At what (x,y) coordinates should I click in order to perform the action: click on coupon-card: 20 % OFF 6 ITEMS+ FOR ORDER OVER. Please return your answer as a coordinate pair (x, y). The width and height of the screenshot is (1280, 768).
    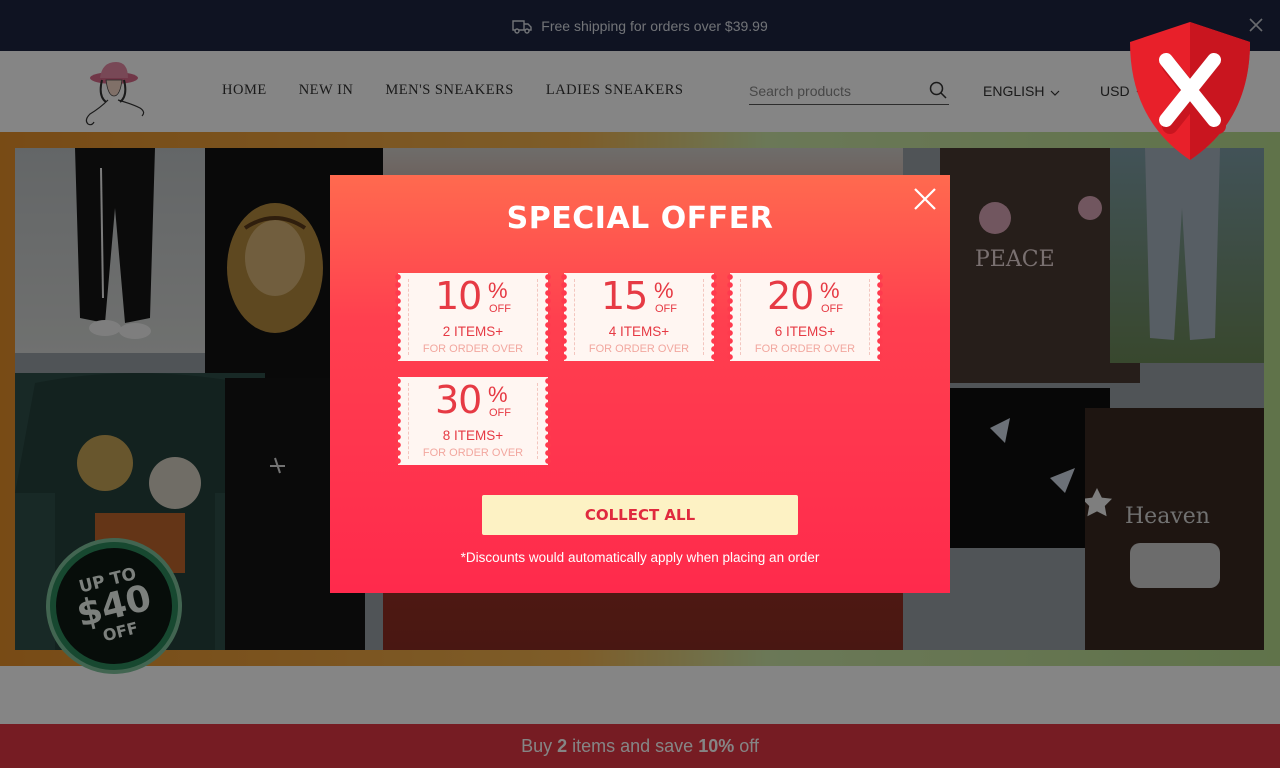
    Looking at the image, I should click on (805, 317).